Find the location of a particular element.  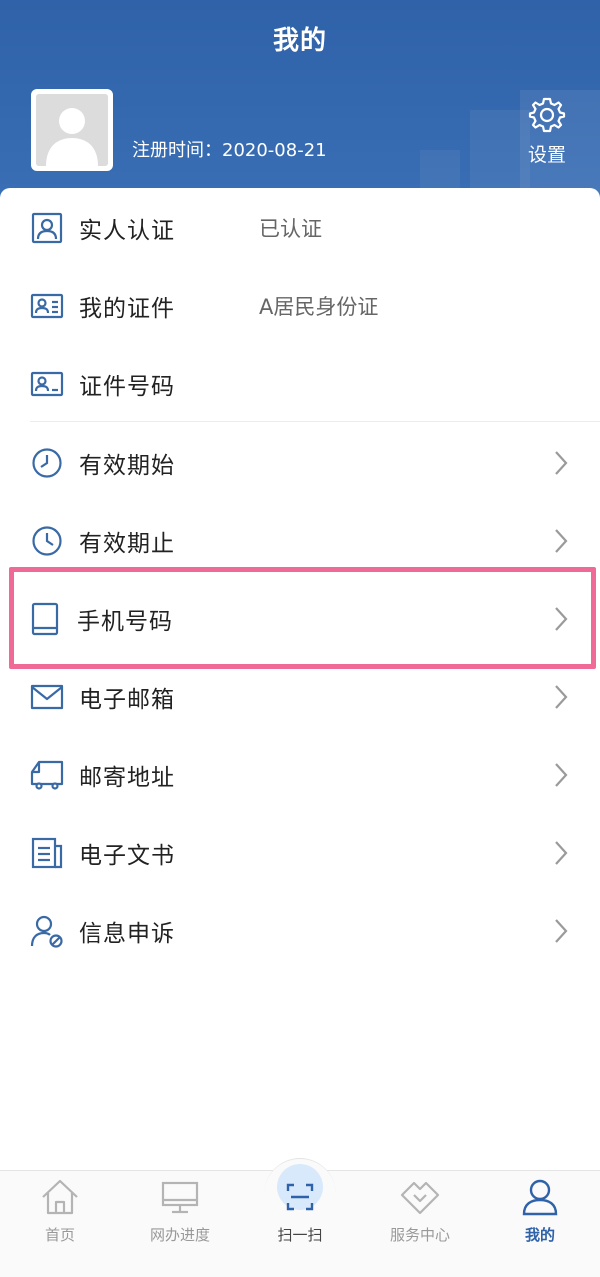

menu-item-certificate-number: 证件号码 is located at coordinates (300, 384).